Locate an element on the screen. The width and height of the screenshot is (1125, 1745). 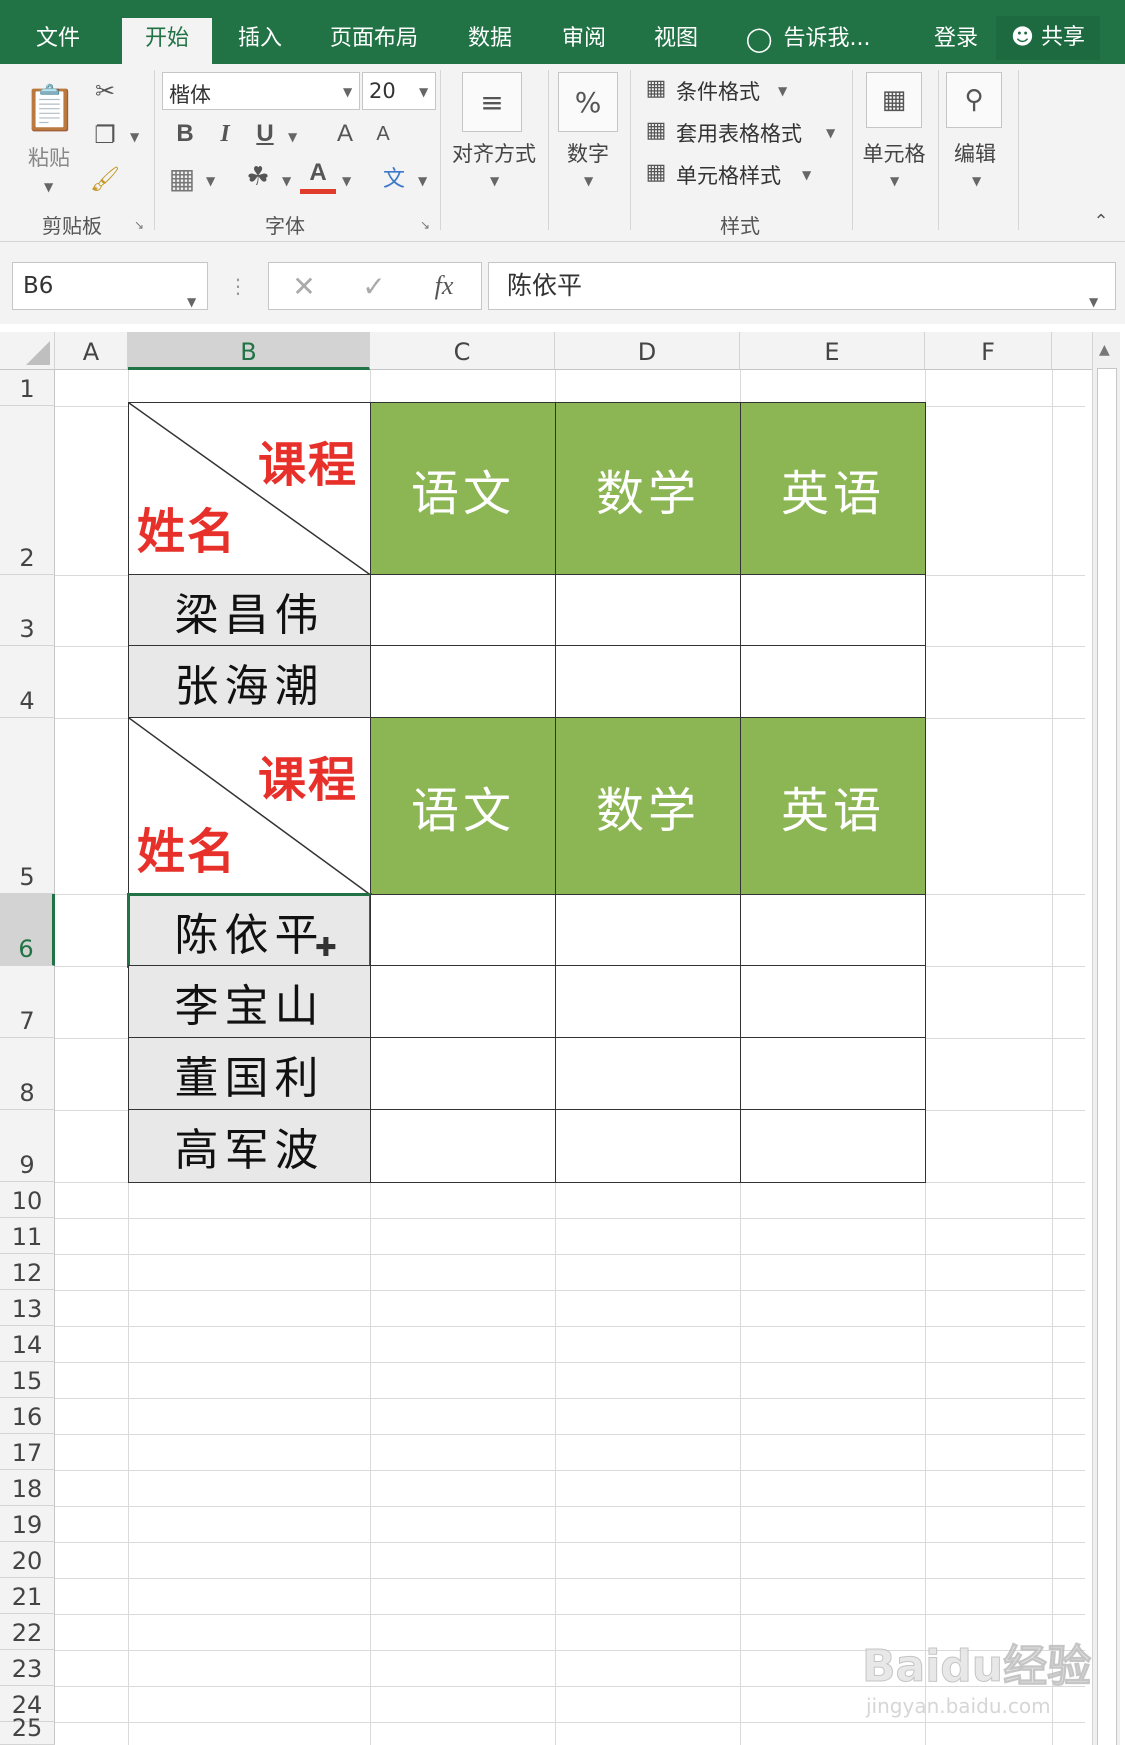
format-painter-icon: 🖌 is located at coordinates (105, 179).